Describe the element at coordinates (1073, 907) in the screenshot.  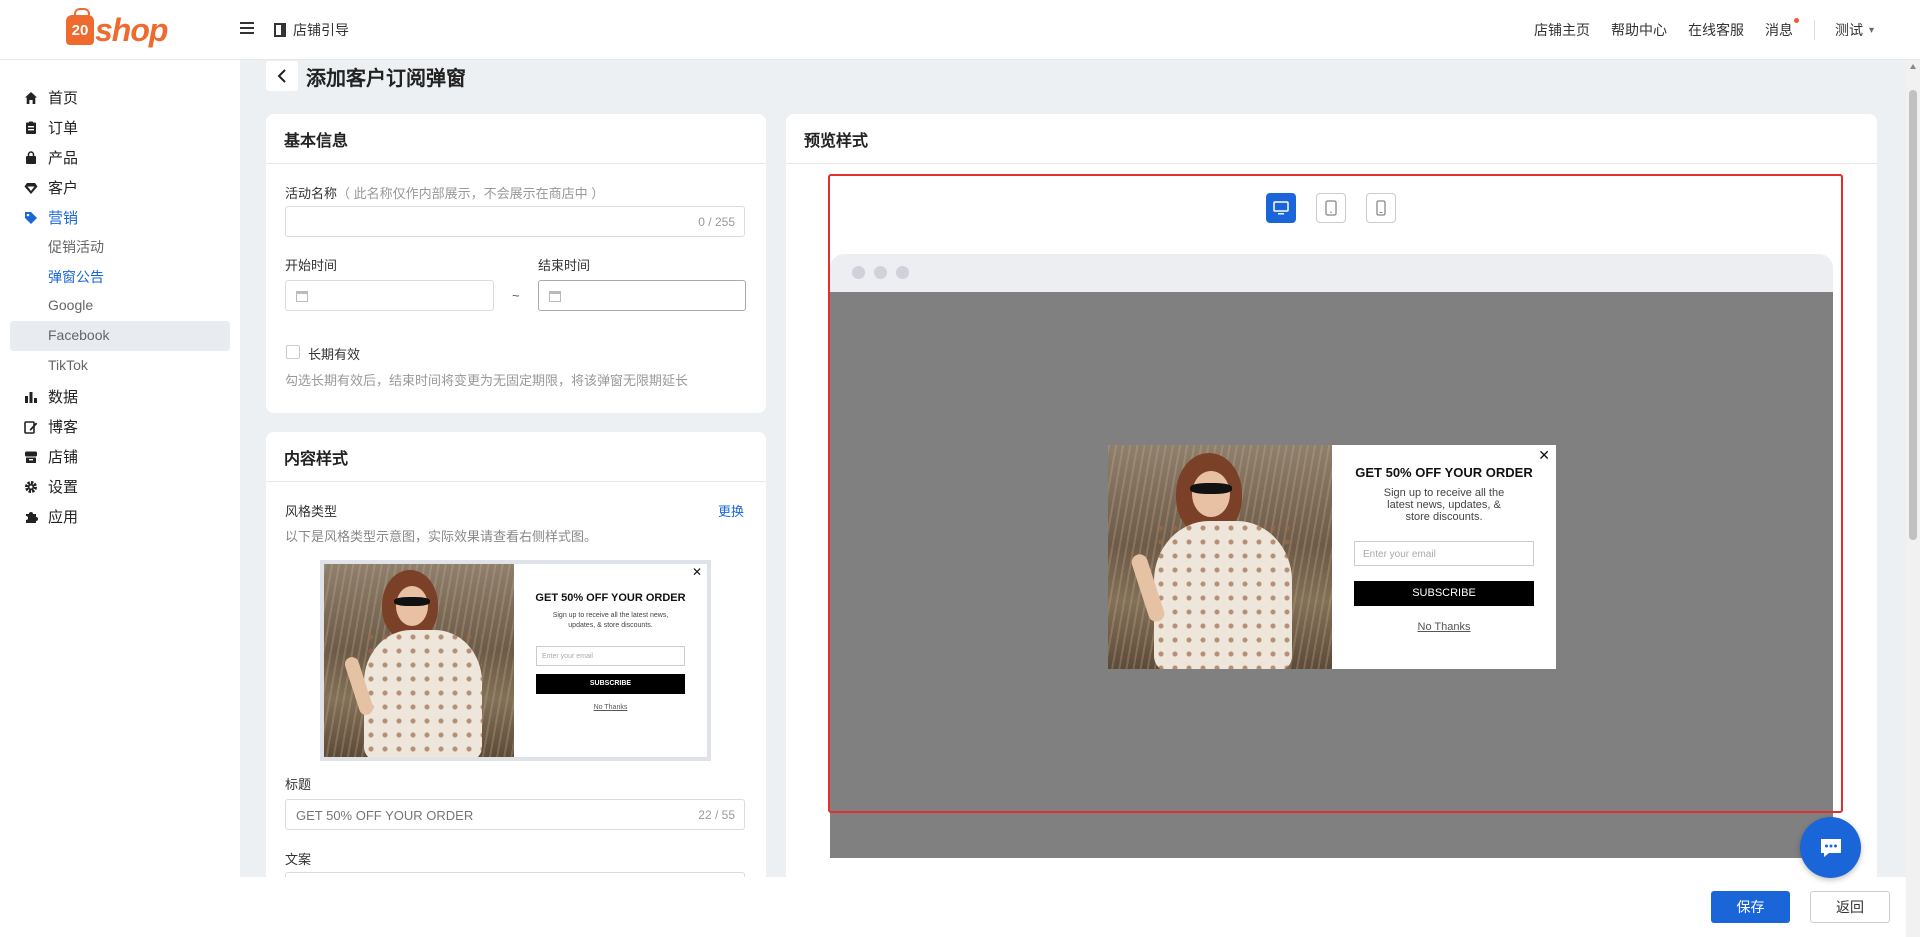
I see `bottom-action-bar` at that location.